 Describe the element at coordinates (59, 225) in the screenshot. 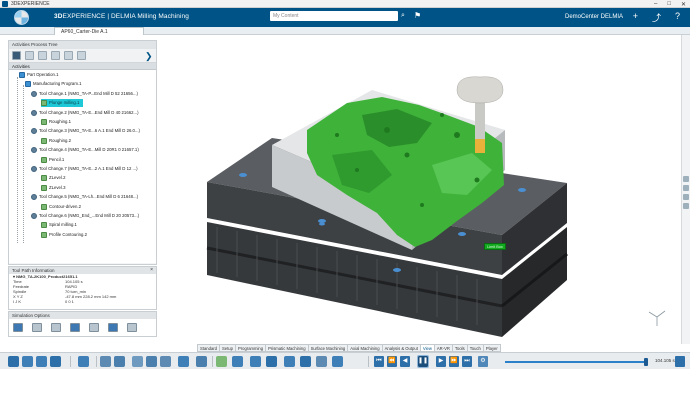

I see `tree-item: Spiral milling.1` at that location.